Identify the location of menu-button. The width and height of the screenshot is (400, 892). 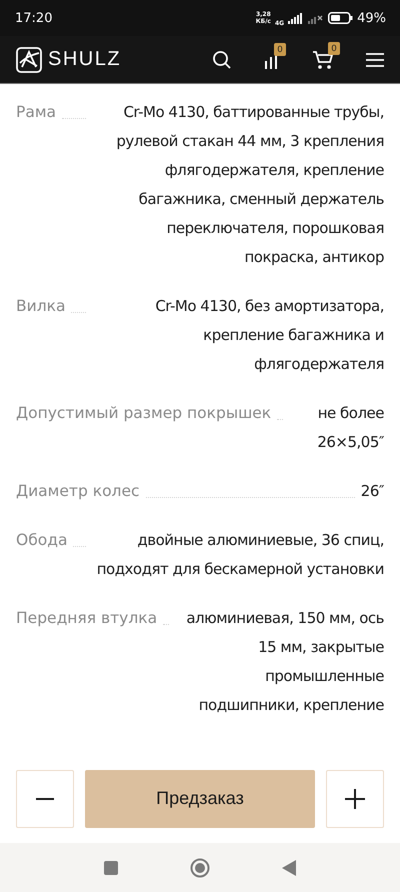
(375, 59).